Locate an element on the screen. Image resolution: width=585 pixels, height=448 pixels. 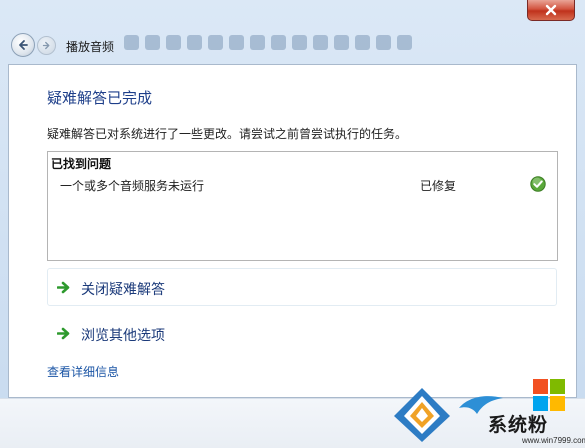
navigation-bar: 播放音频 is located at coordinates (292, 45).